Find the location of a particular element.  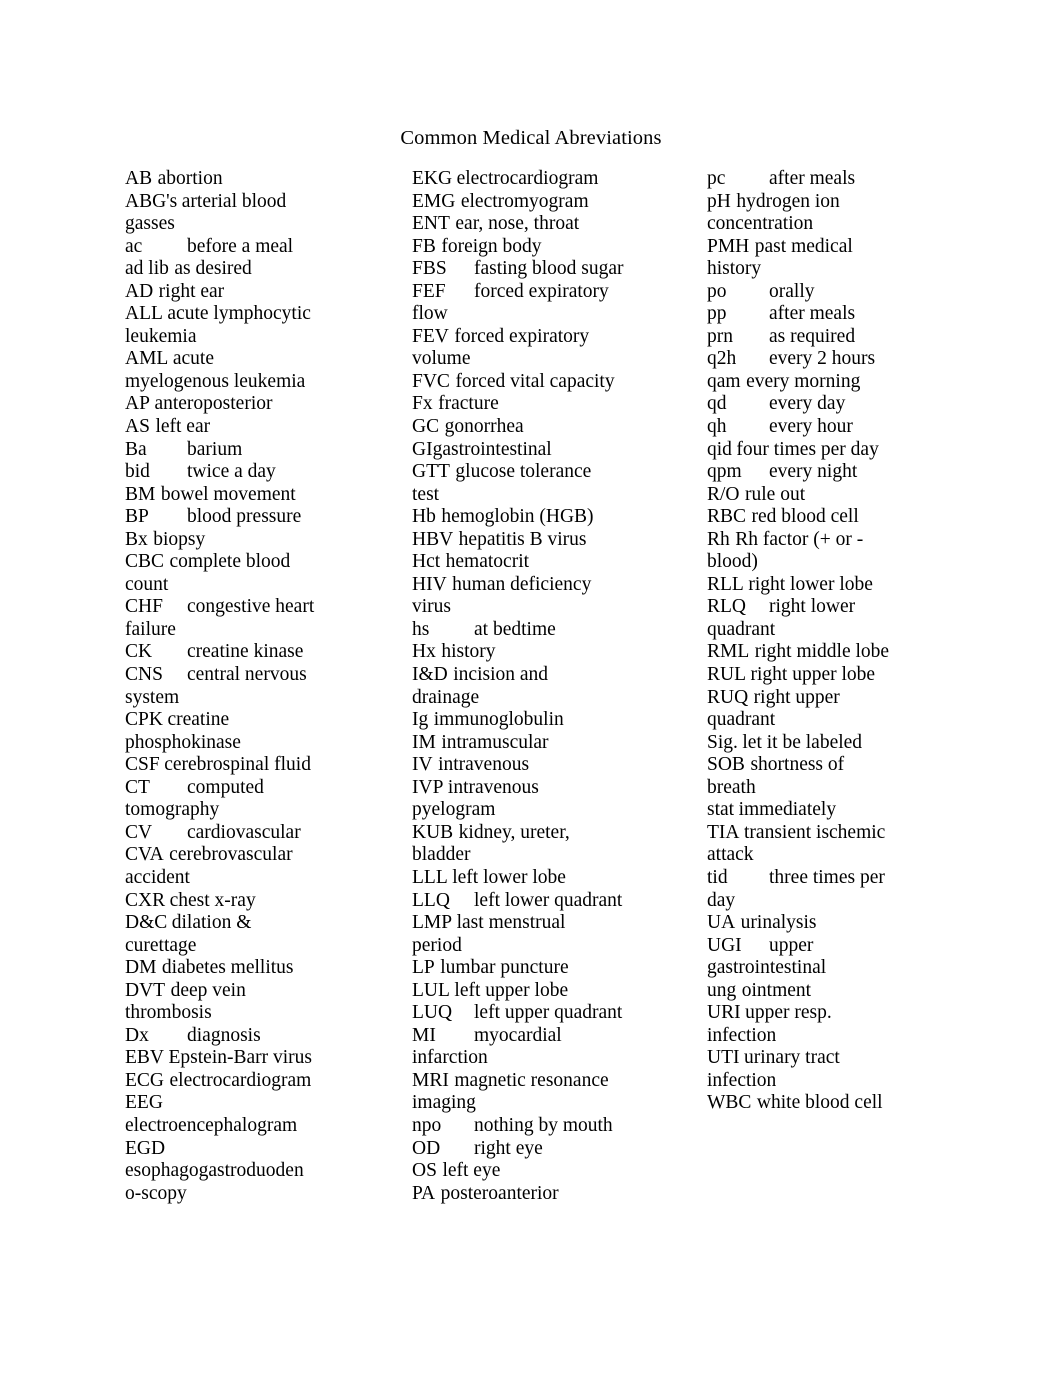

abbreviation-term: ABG's is located at coordinates (151, 201).